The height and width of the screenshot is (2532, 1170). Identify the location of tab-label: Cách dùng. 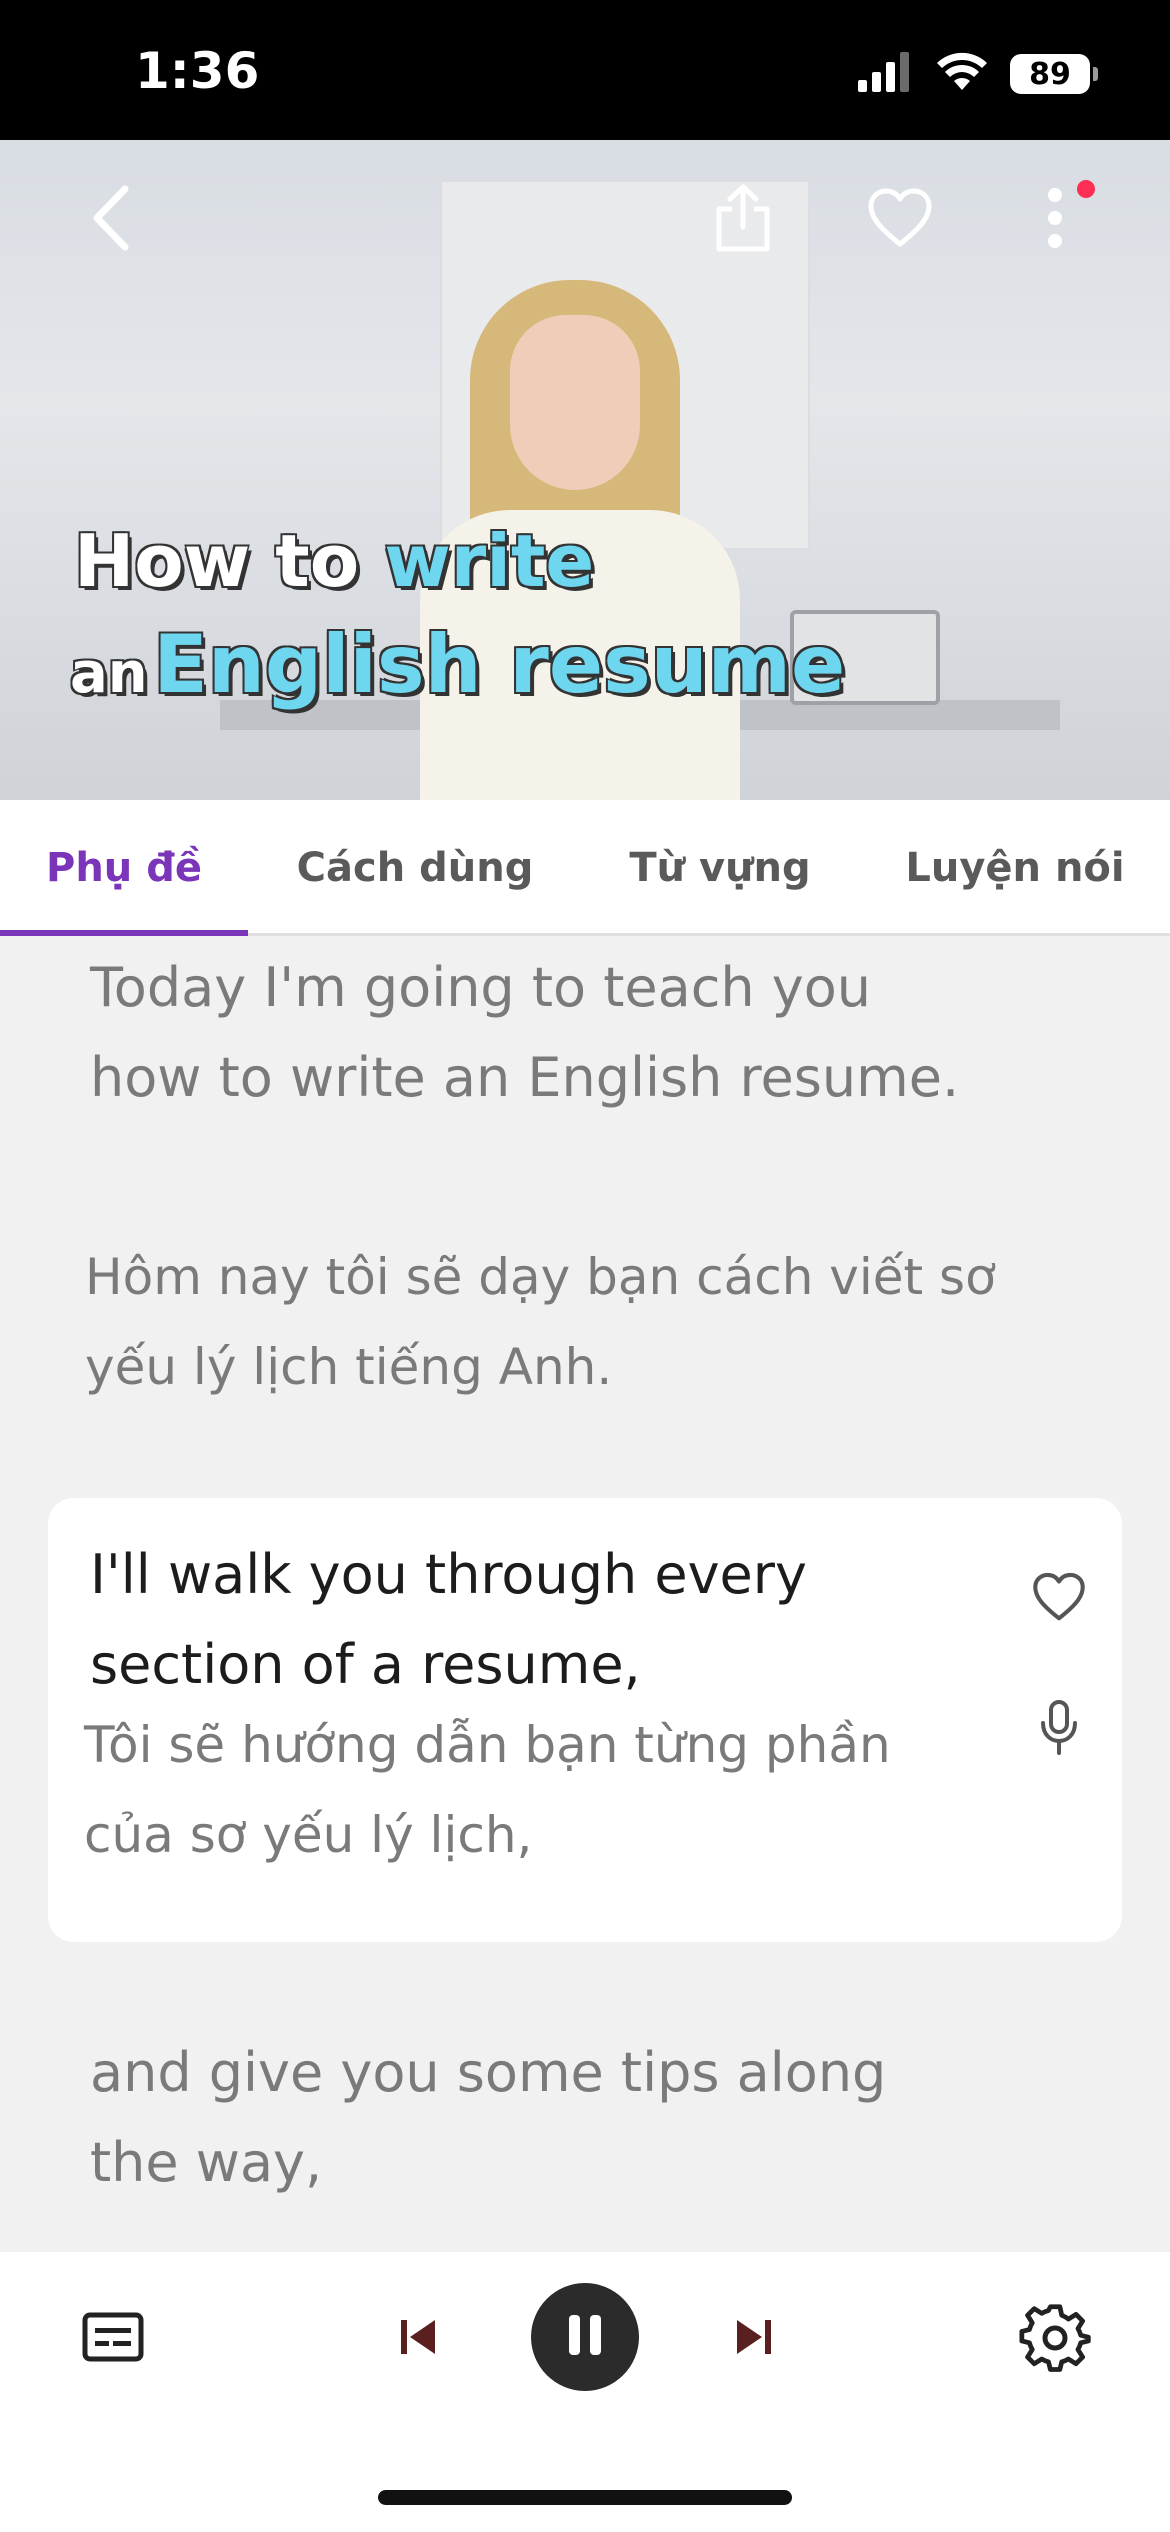
(415, 868).